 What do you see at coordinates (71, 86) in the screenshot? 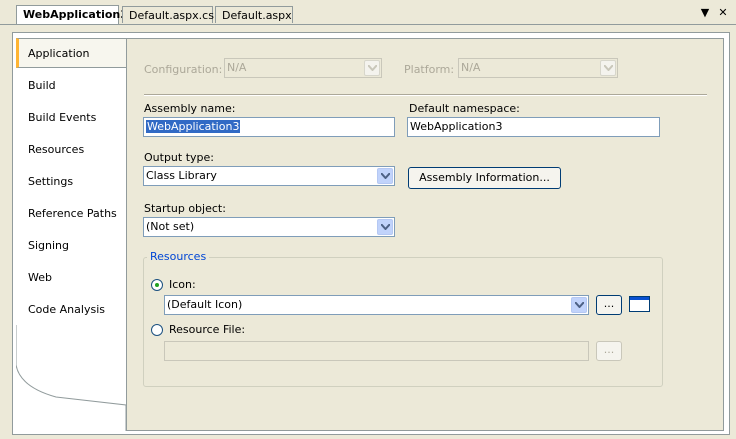
I see `tab-build: Build` at bounding box center [71, 86].